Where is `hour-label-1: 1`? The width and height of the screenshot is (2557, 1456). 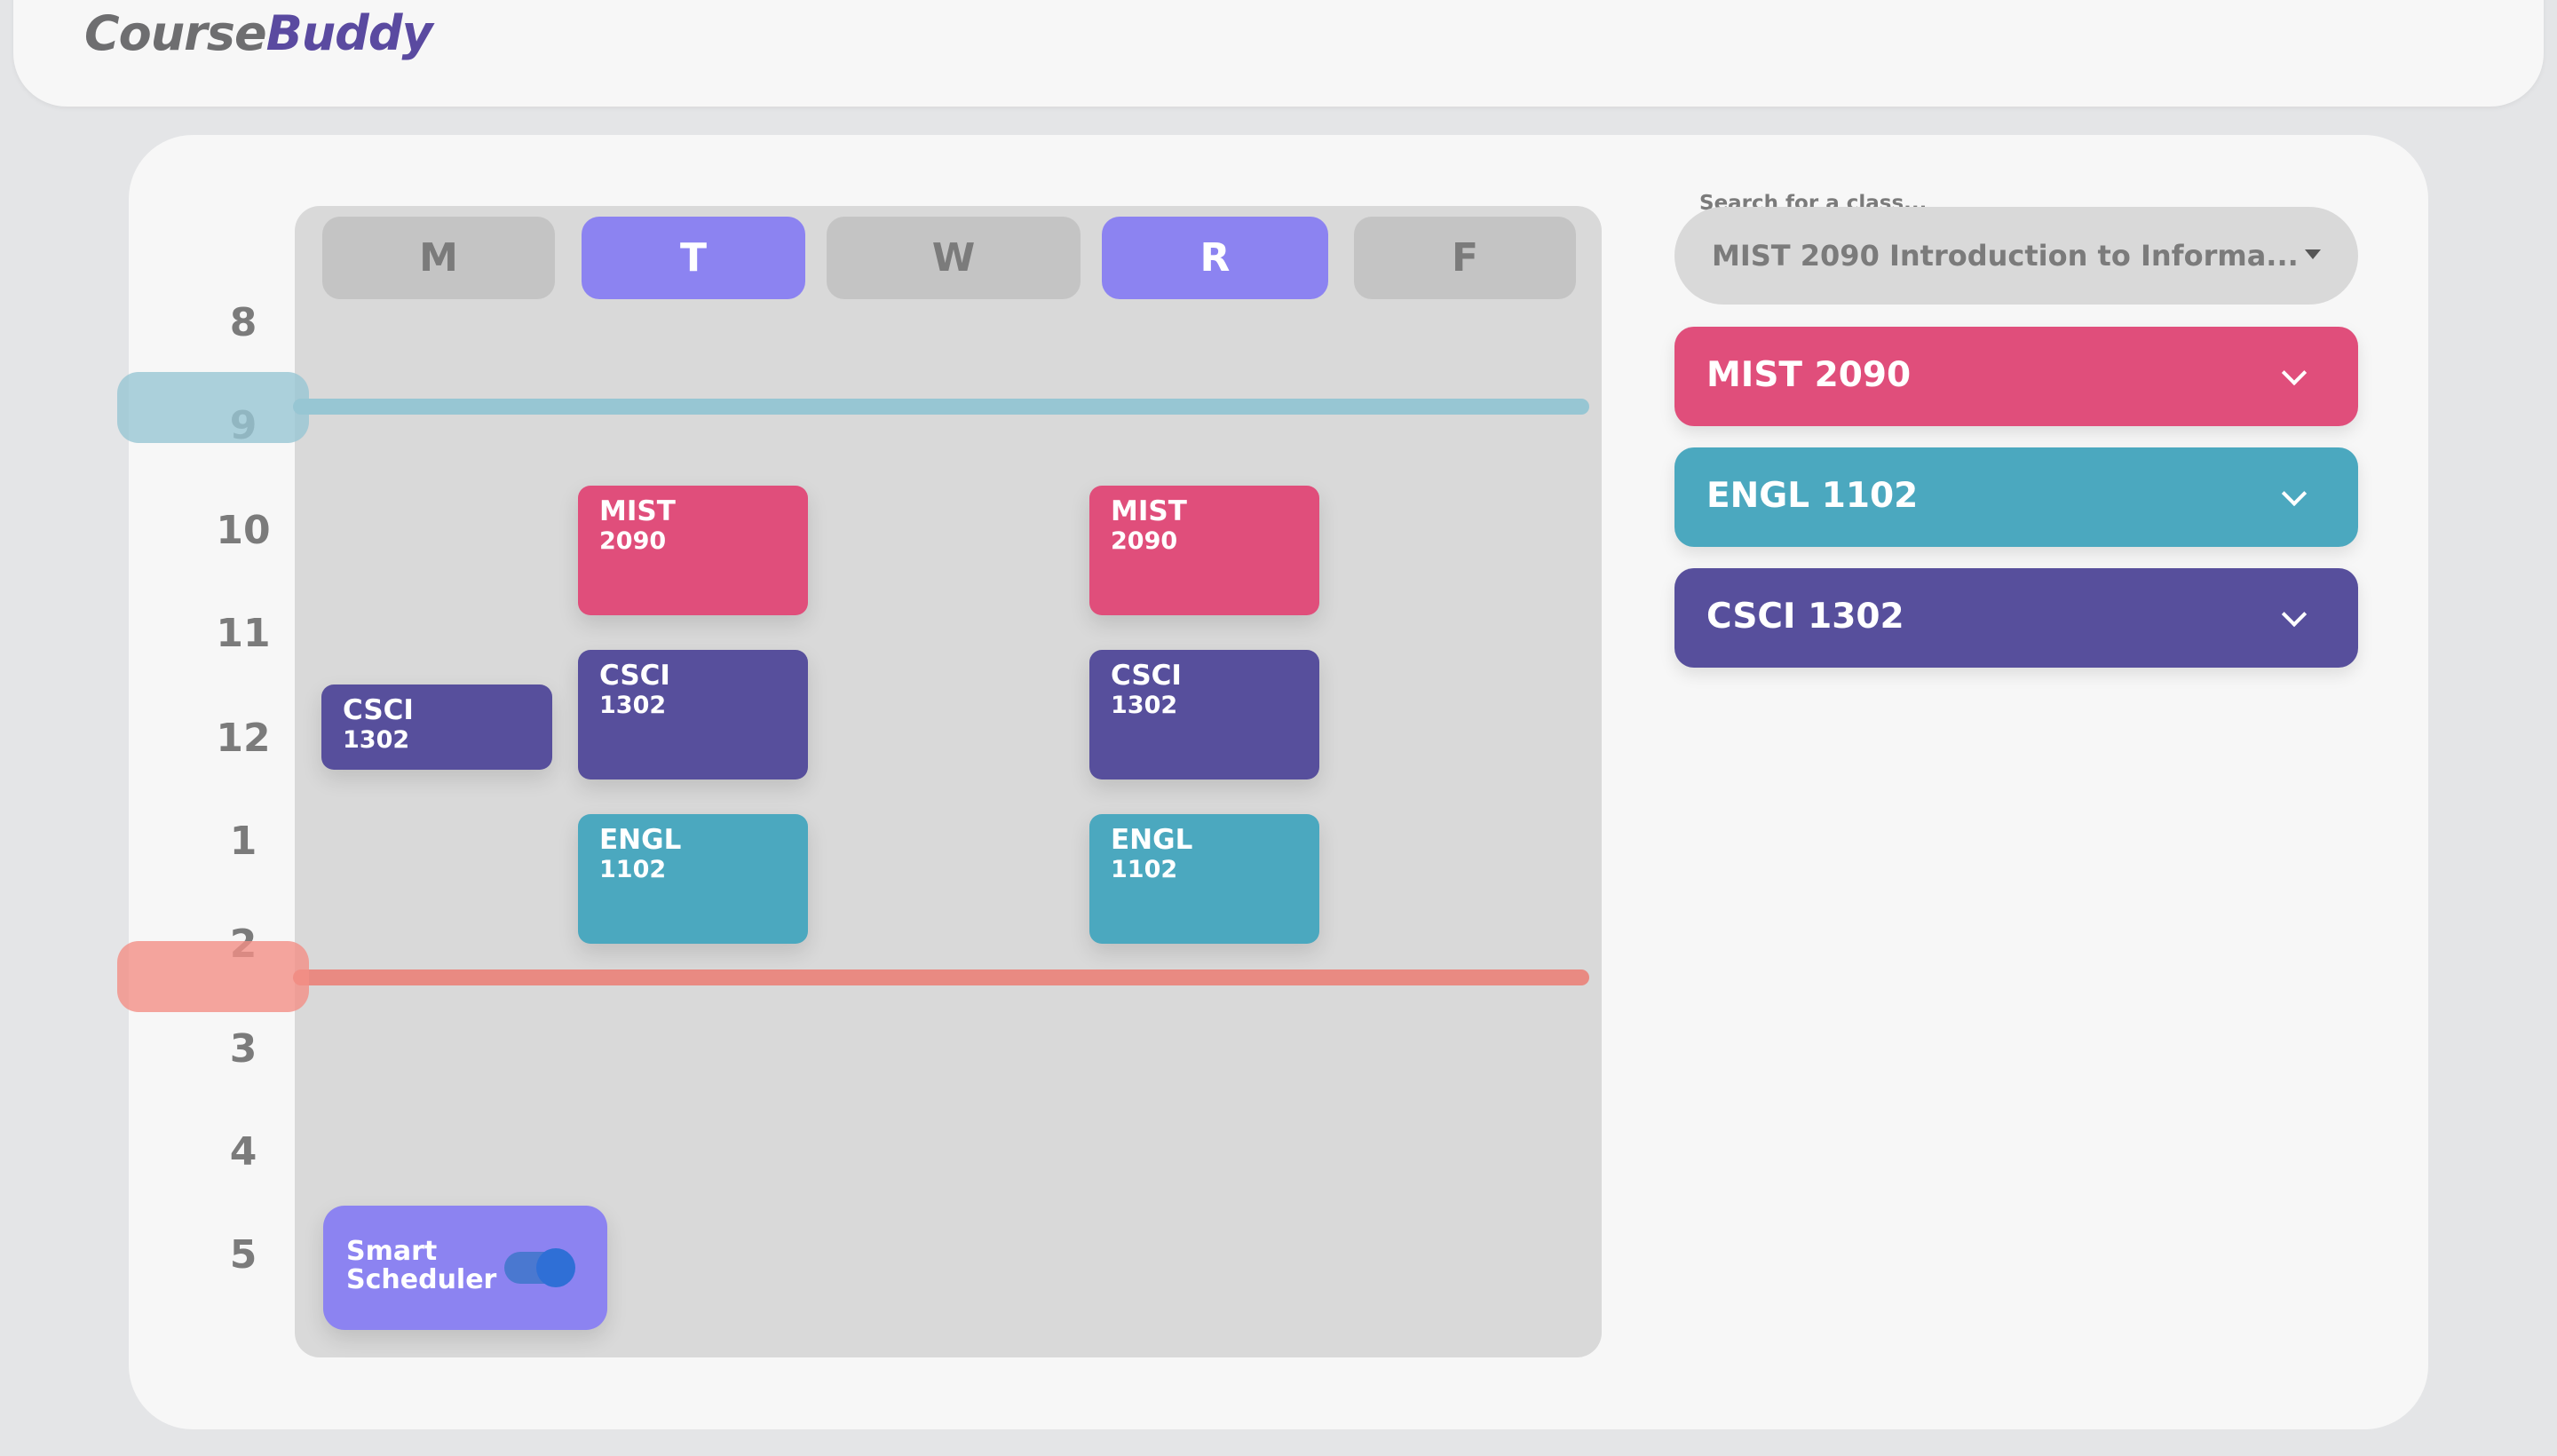
hour-label-1: 1 is located at coordinates (243, 841).